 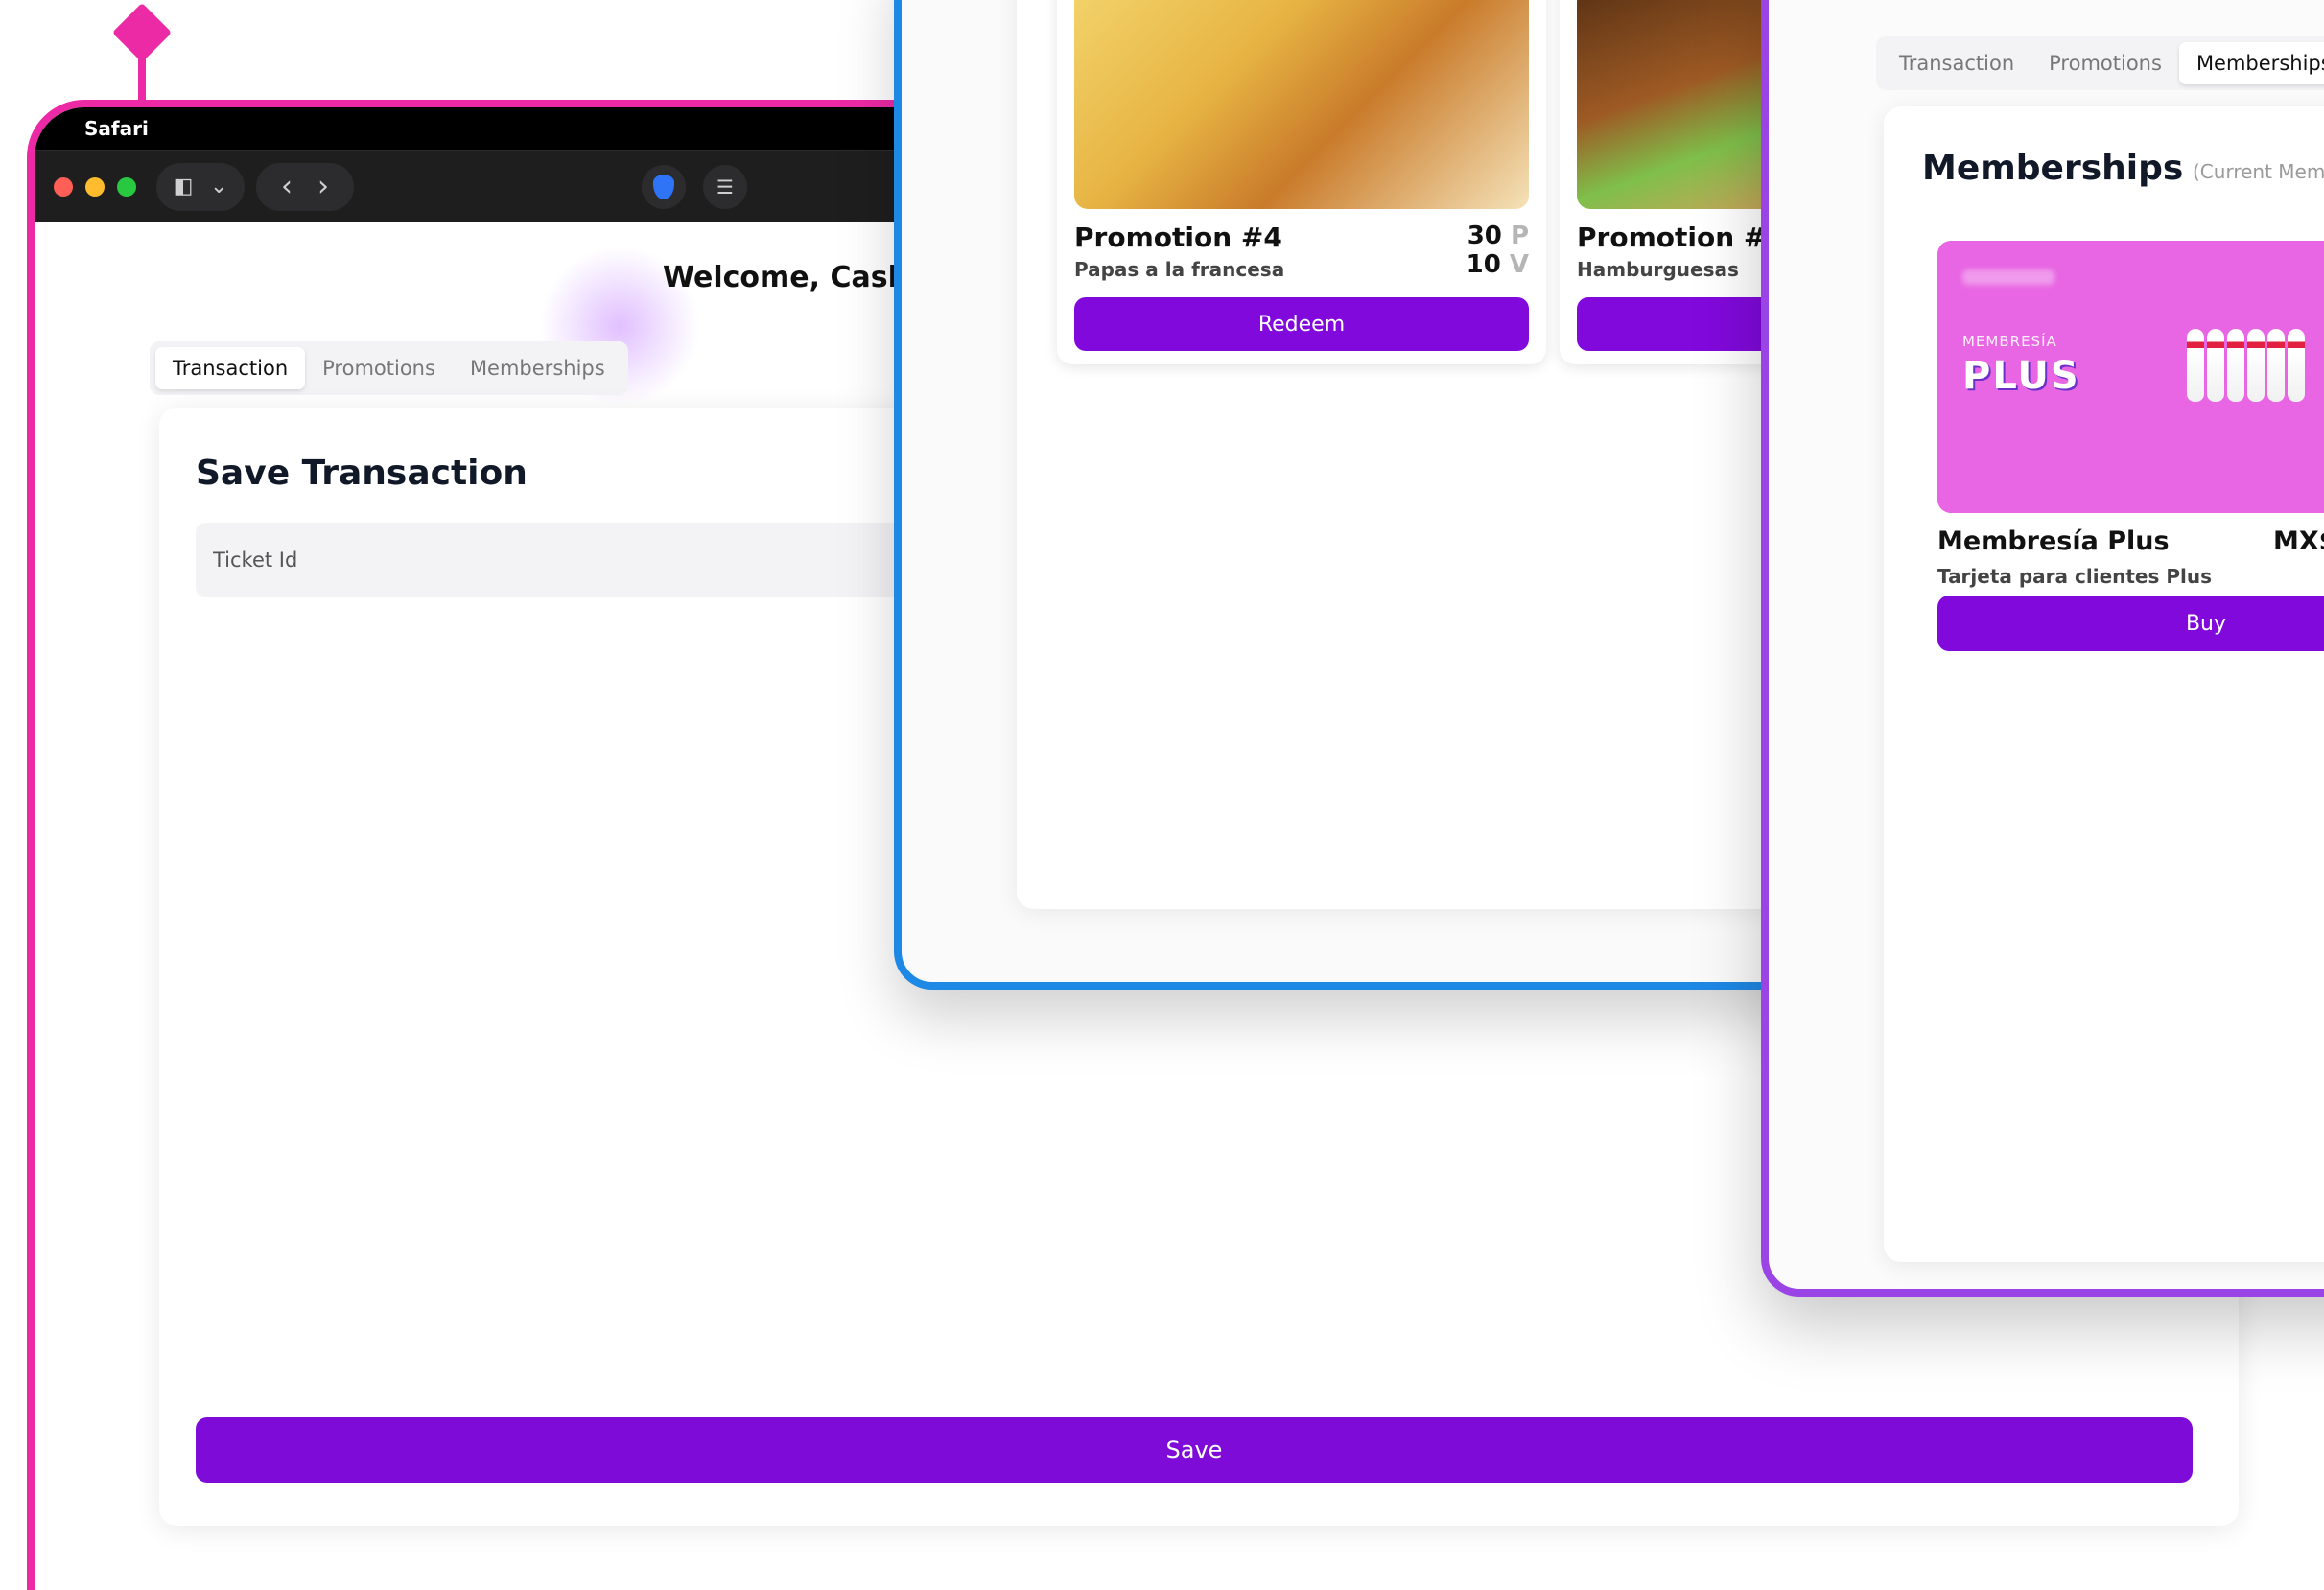 I want to click on membership-image-big-text: PLUS, so click(x=2021, y=376).